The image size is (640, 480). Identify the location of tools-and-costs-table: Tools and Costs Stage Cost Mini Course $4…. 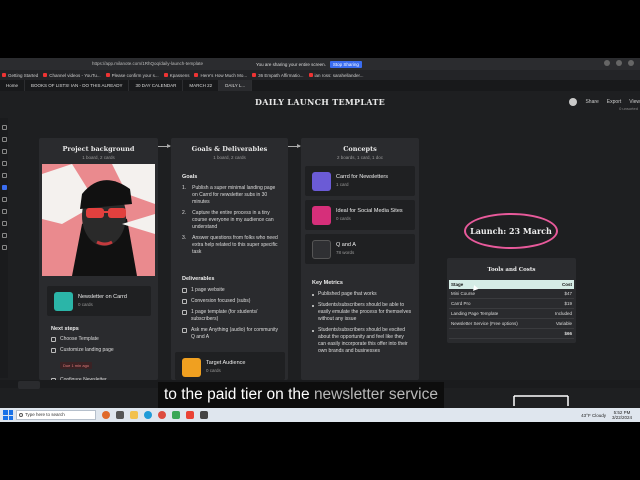
(511, 300).